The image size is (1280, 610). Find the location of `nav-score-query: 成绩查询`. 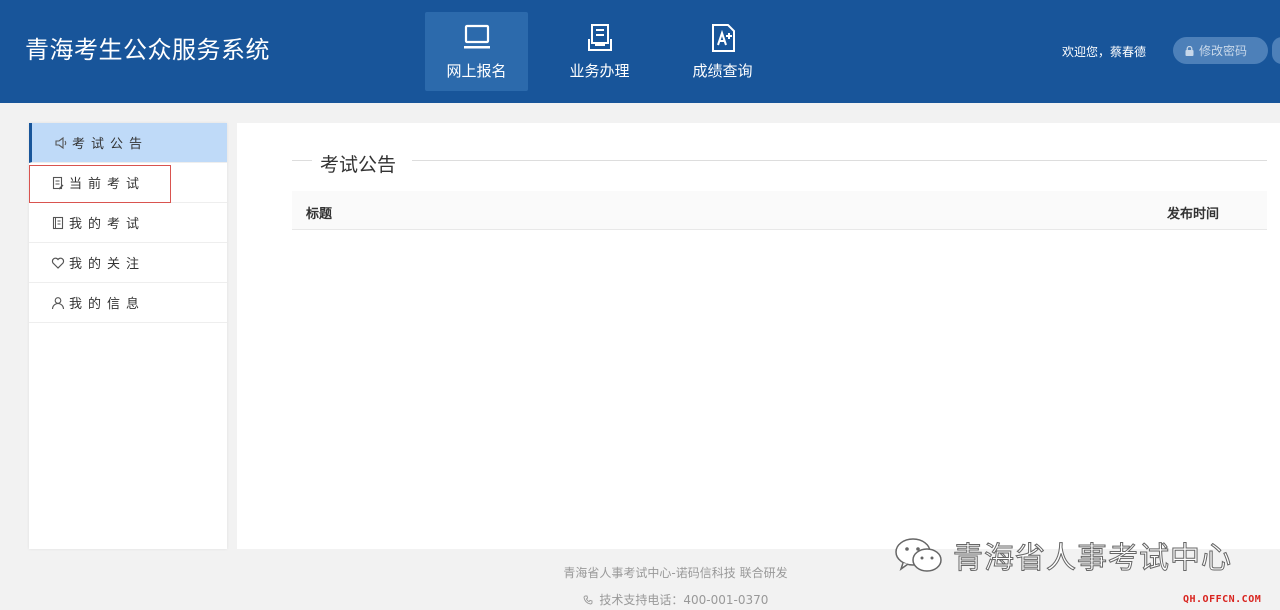

nav-score-query: 成绩查询 is located at coordinates (722, 51).